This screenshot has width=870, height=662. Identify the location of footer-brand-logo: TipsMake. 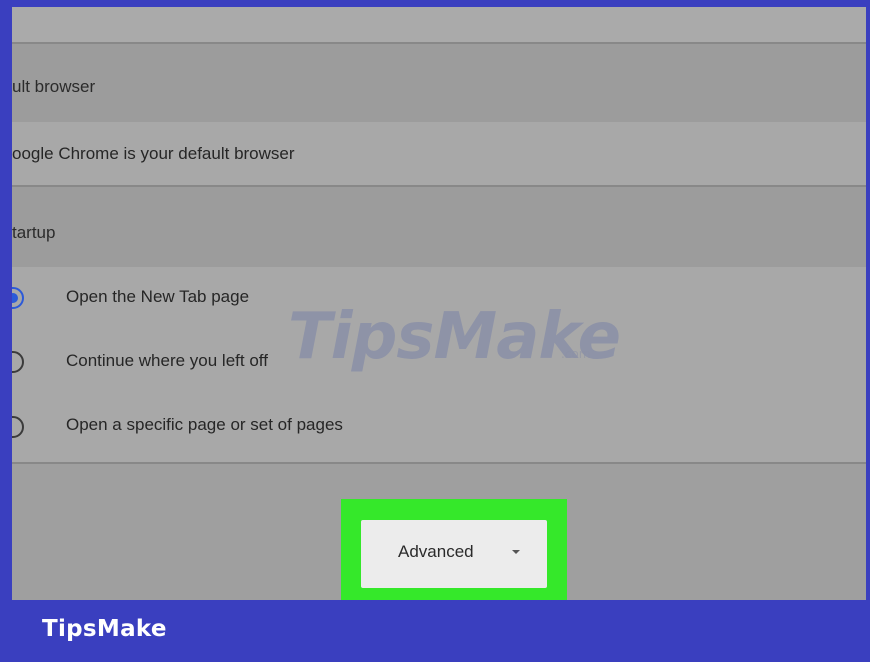
(104, 629).